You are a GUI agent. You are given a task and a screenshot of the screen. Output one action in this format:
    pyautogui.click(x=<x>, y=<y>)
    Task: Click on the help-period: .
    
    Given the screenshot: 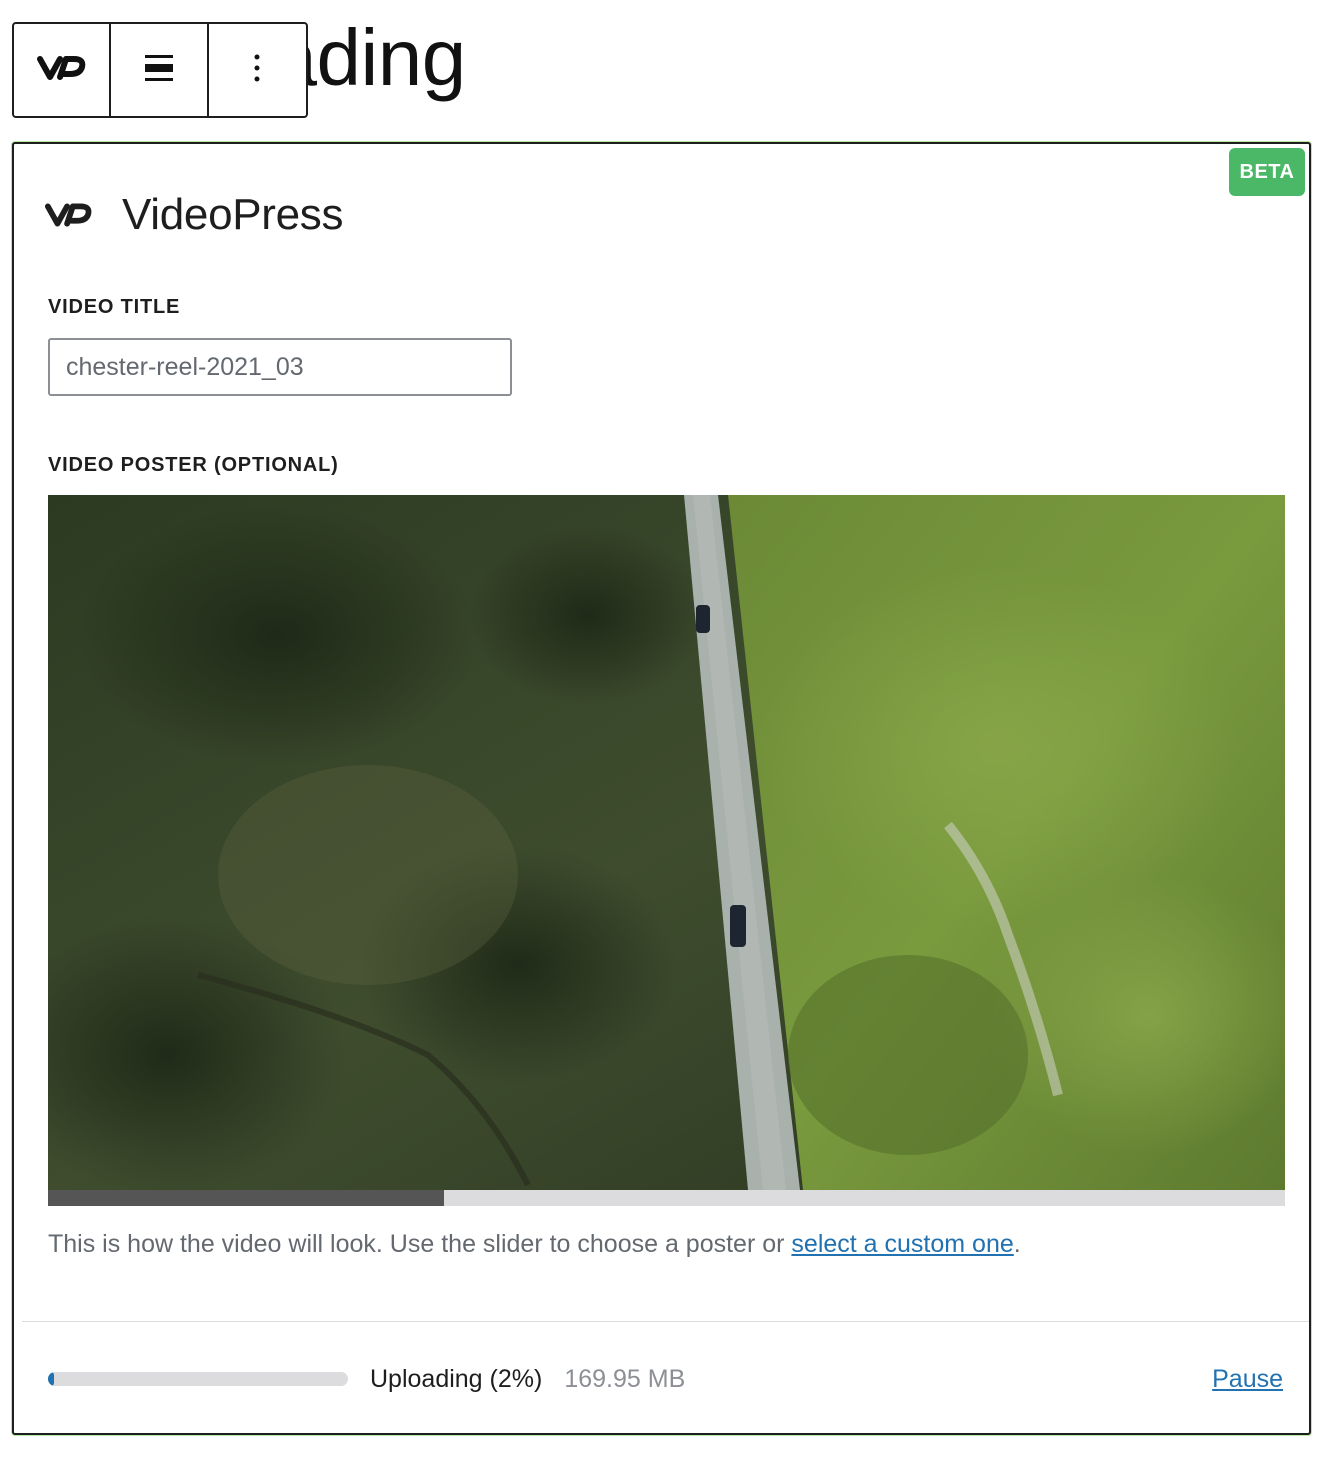 What is the action you would take?
    pyautogui.click(x=1017, y=1244)
    